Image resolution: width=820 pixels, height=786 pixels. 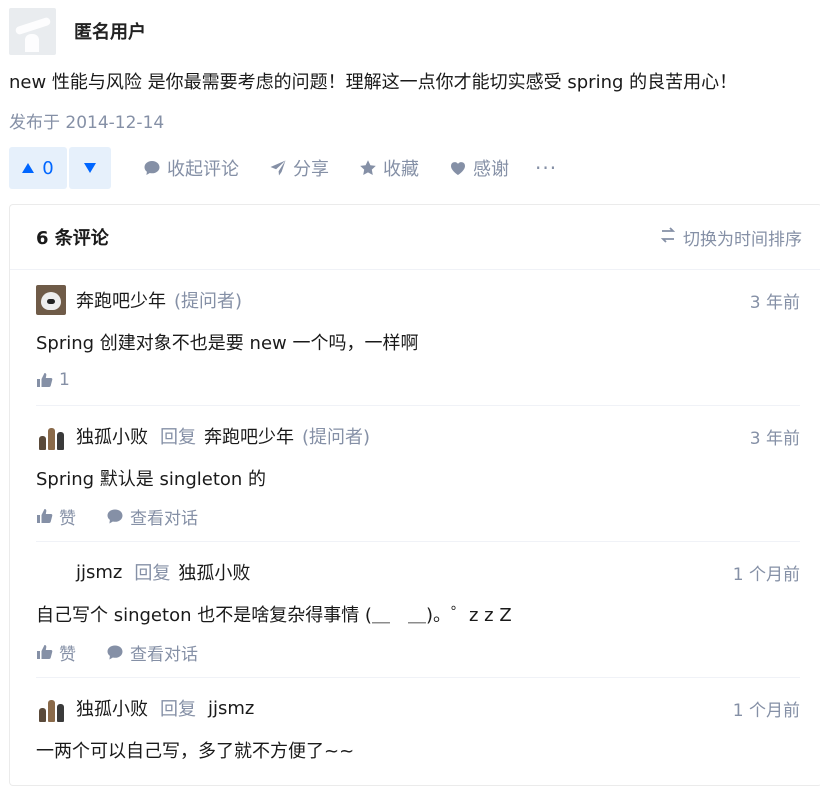 What do you see at coordinates (208, 301) in the screenshot?
I see `author-role: (提问者)` at bounding box center [208, 301].